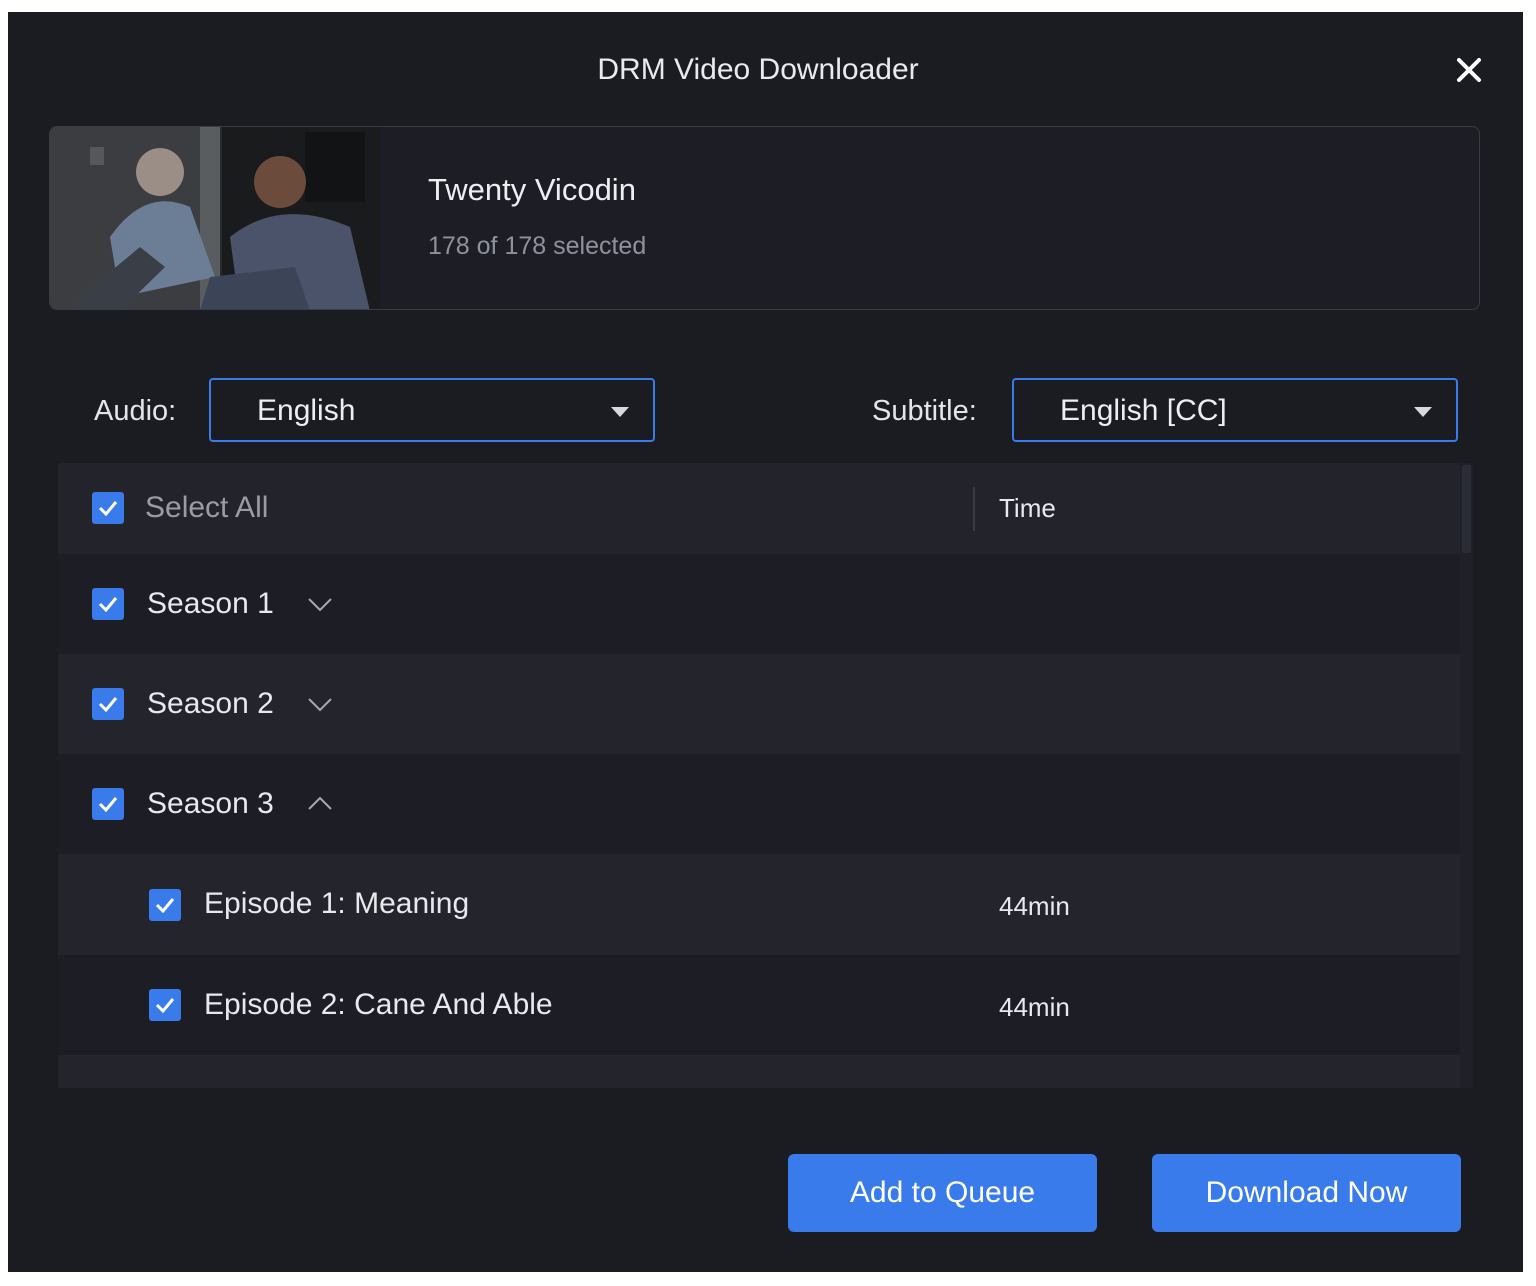 This screenshot has height=1286, width=1536. I want to click on subtitle-select-value: English [CC], so click(1143, 410).